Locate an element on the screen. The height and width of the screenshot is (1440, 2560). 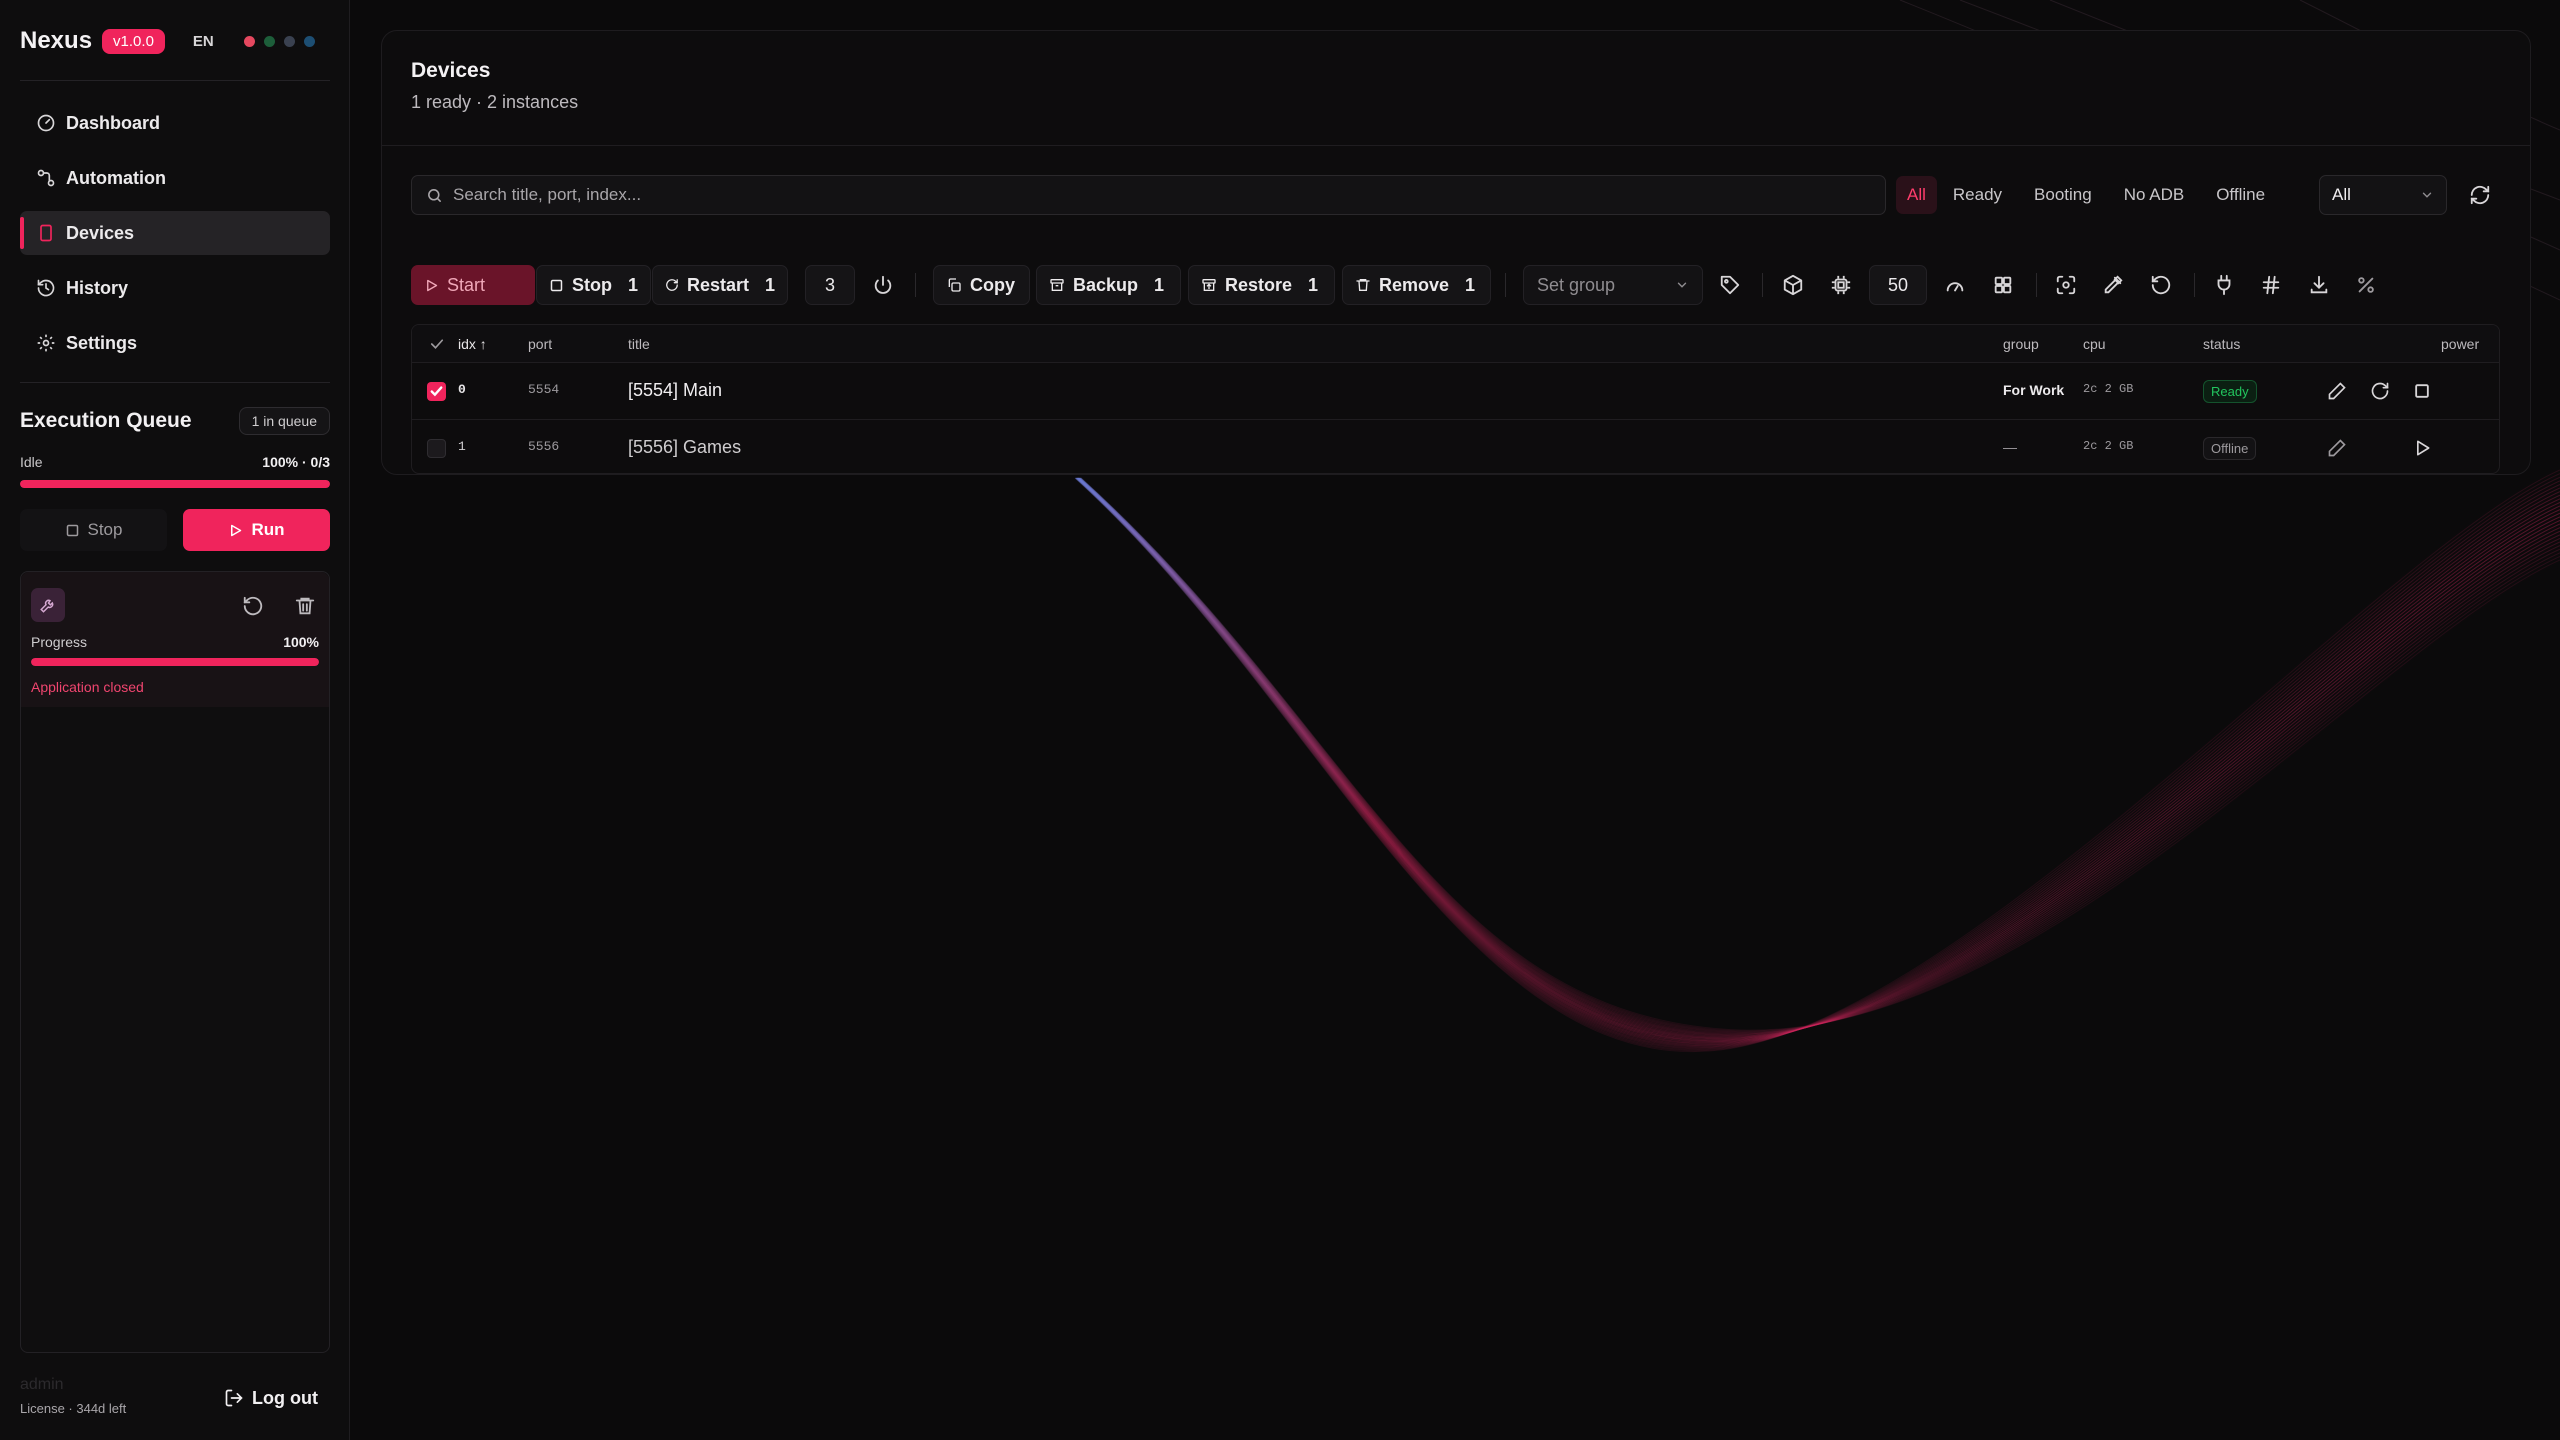
copy-button: Copy is located at coordinates (981, 285).